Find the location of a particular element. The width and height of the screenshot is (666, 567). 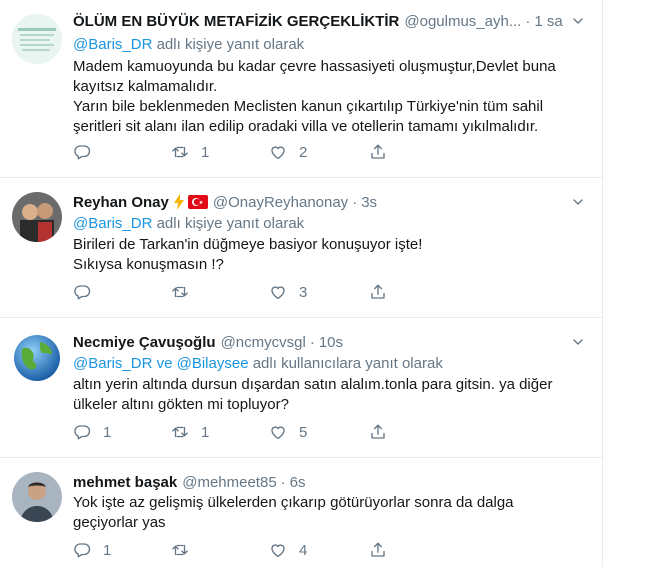

user-handle: @mehmeet85 is located at coordinates (229, 482).